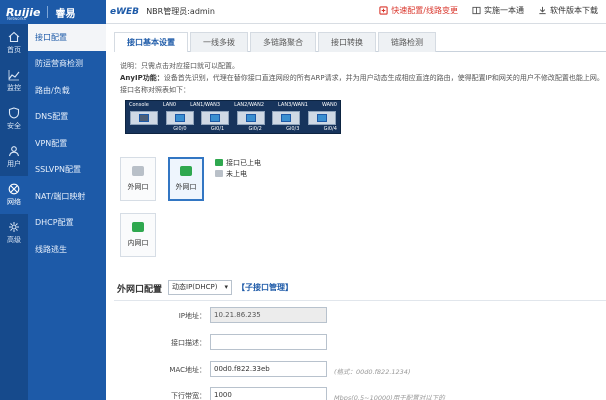 The width and height of the screenshot is (606, 400). I want to click on tab-link-detection: 链路检测, so click(407, 42).